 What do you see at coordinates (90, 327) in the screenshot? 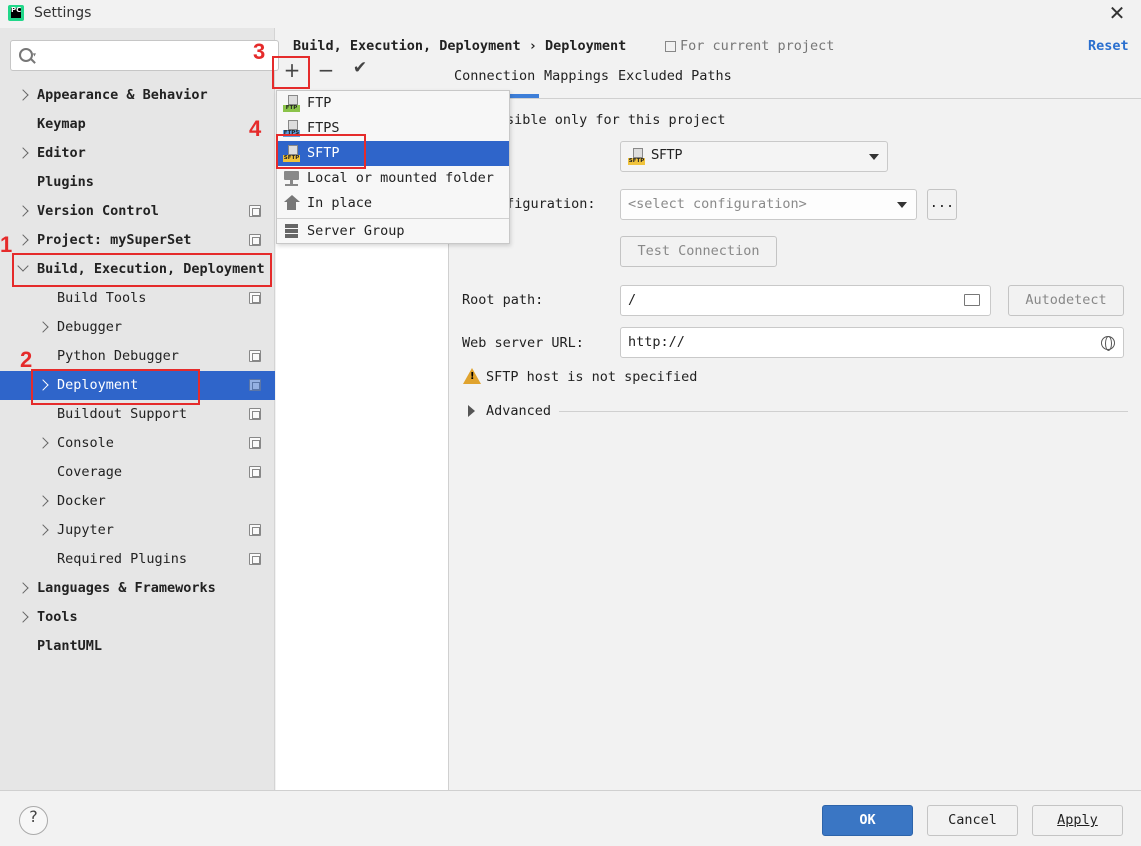
I see `sidebar-item-label: Debugger` at bounding box center [90, 327].